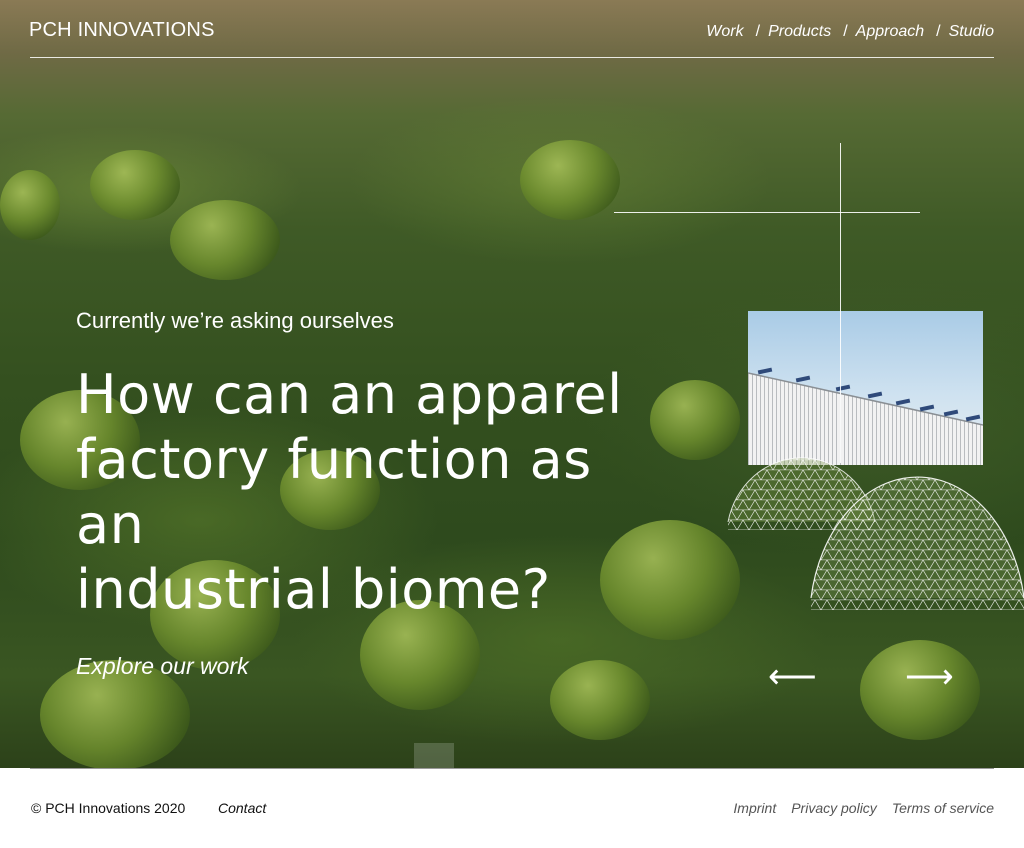  I want to click on headline-line: How can an apparel, so click(349, 394).